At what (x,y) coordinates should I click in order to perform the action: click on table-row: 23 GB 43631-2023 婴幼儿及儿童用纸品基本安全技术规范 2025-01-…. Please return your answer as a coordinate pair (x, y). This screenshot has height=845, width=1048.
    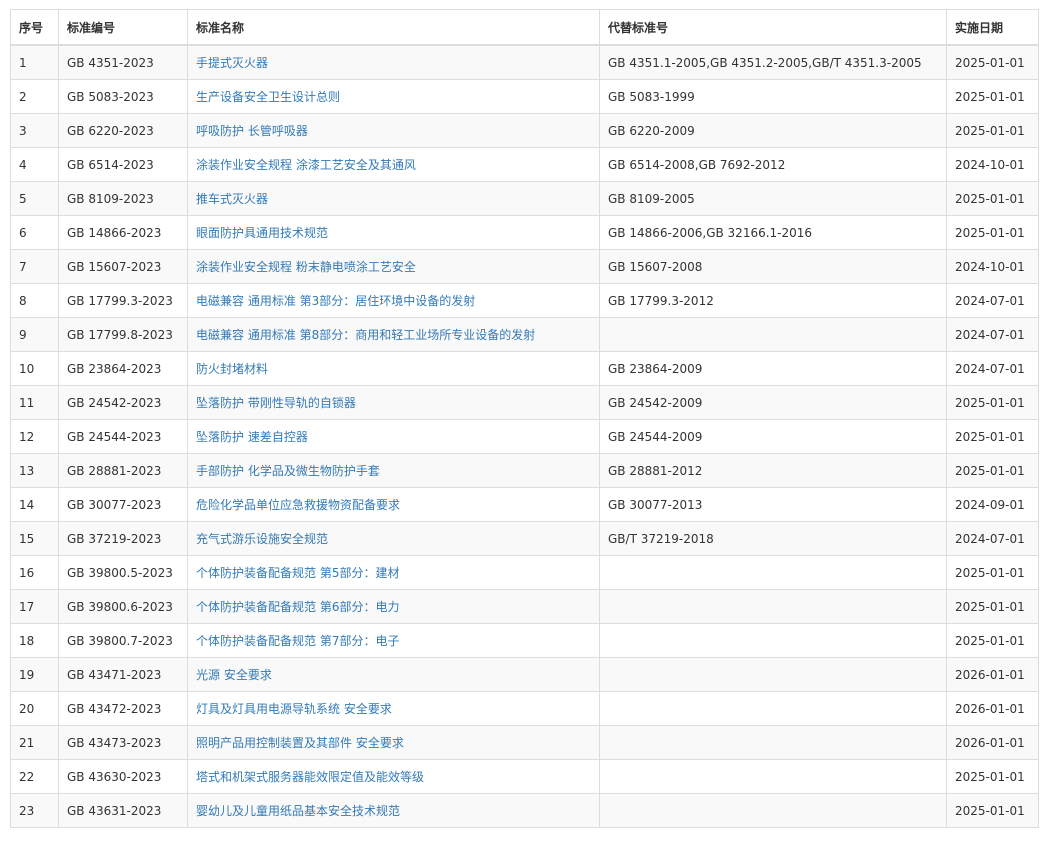
    Looking at the image, I should click on (524, 810).